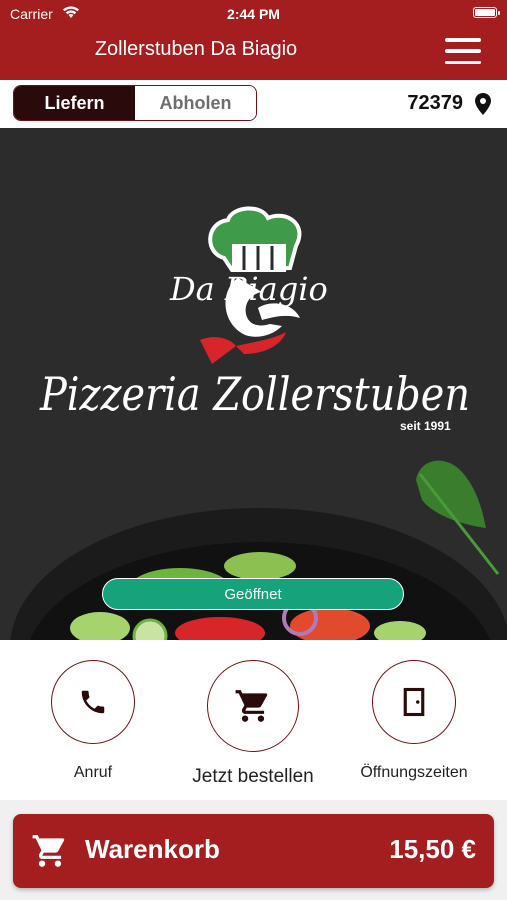  I want to click on cart-label: Warenkorb, so click(152, 849).